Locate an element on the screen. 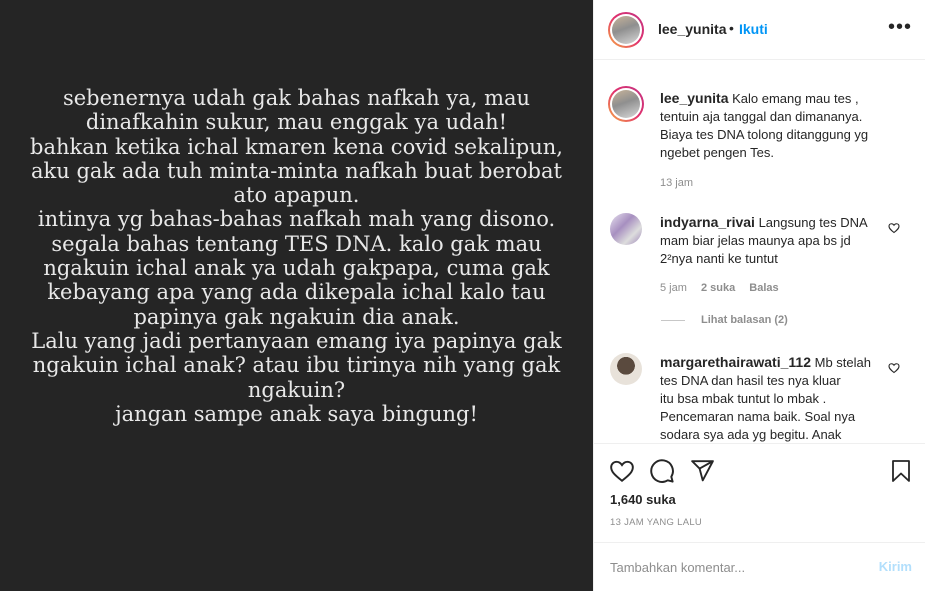 This screenshot has height=592, width=925. caption-avatar is located at coordinates (626, 104).